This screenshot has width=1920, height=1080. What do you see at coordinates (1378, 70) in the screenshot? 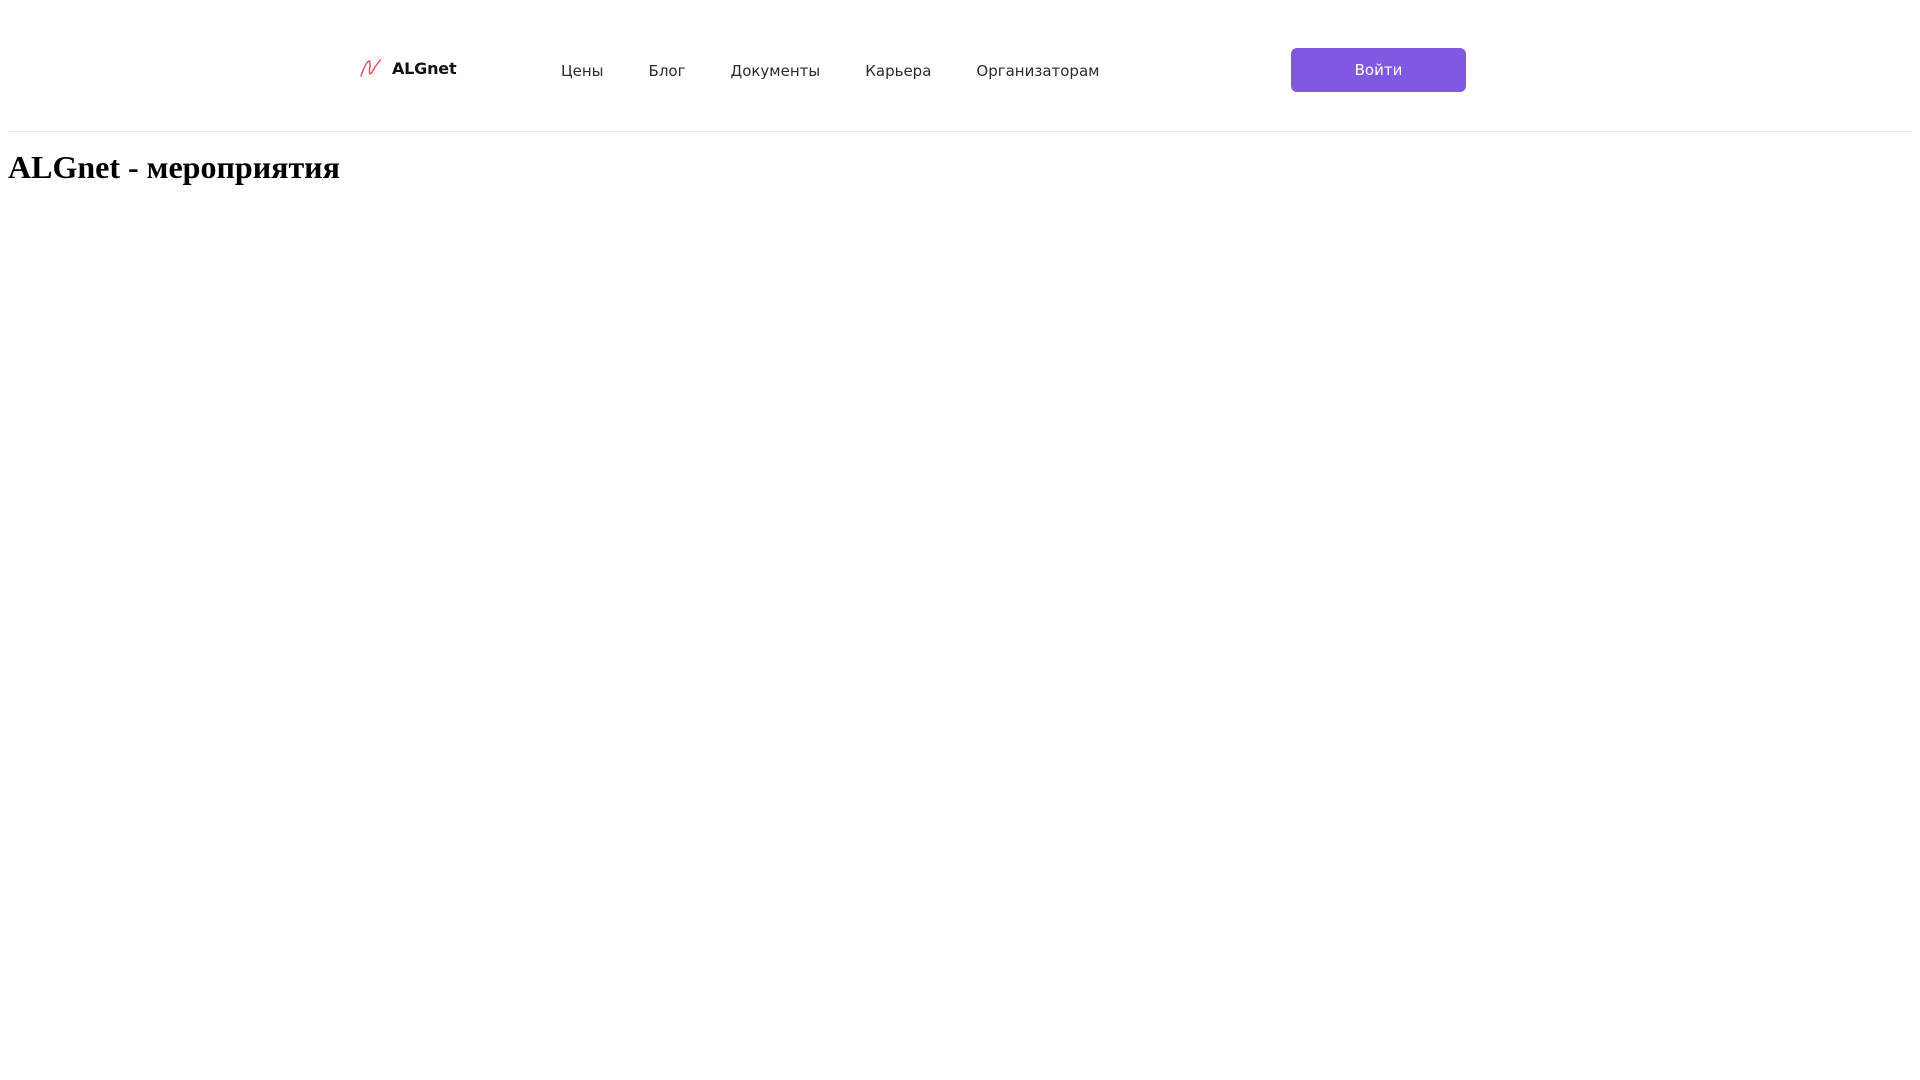
I see `login-button: Войти` at bounding box center [1378, 70].